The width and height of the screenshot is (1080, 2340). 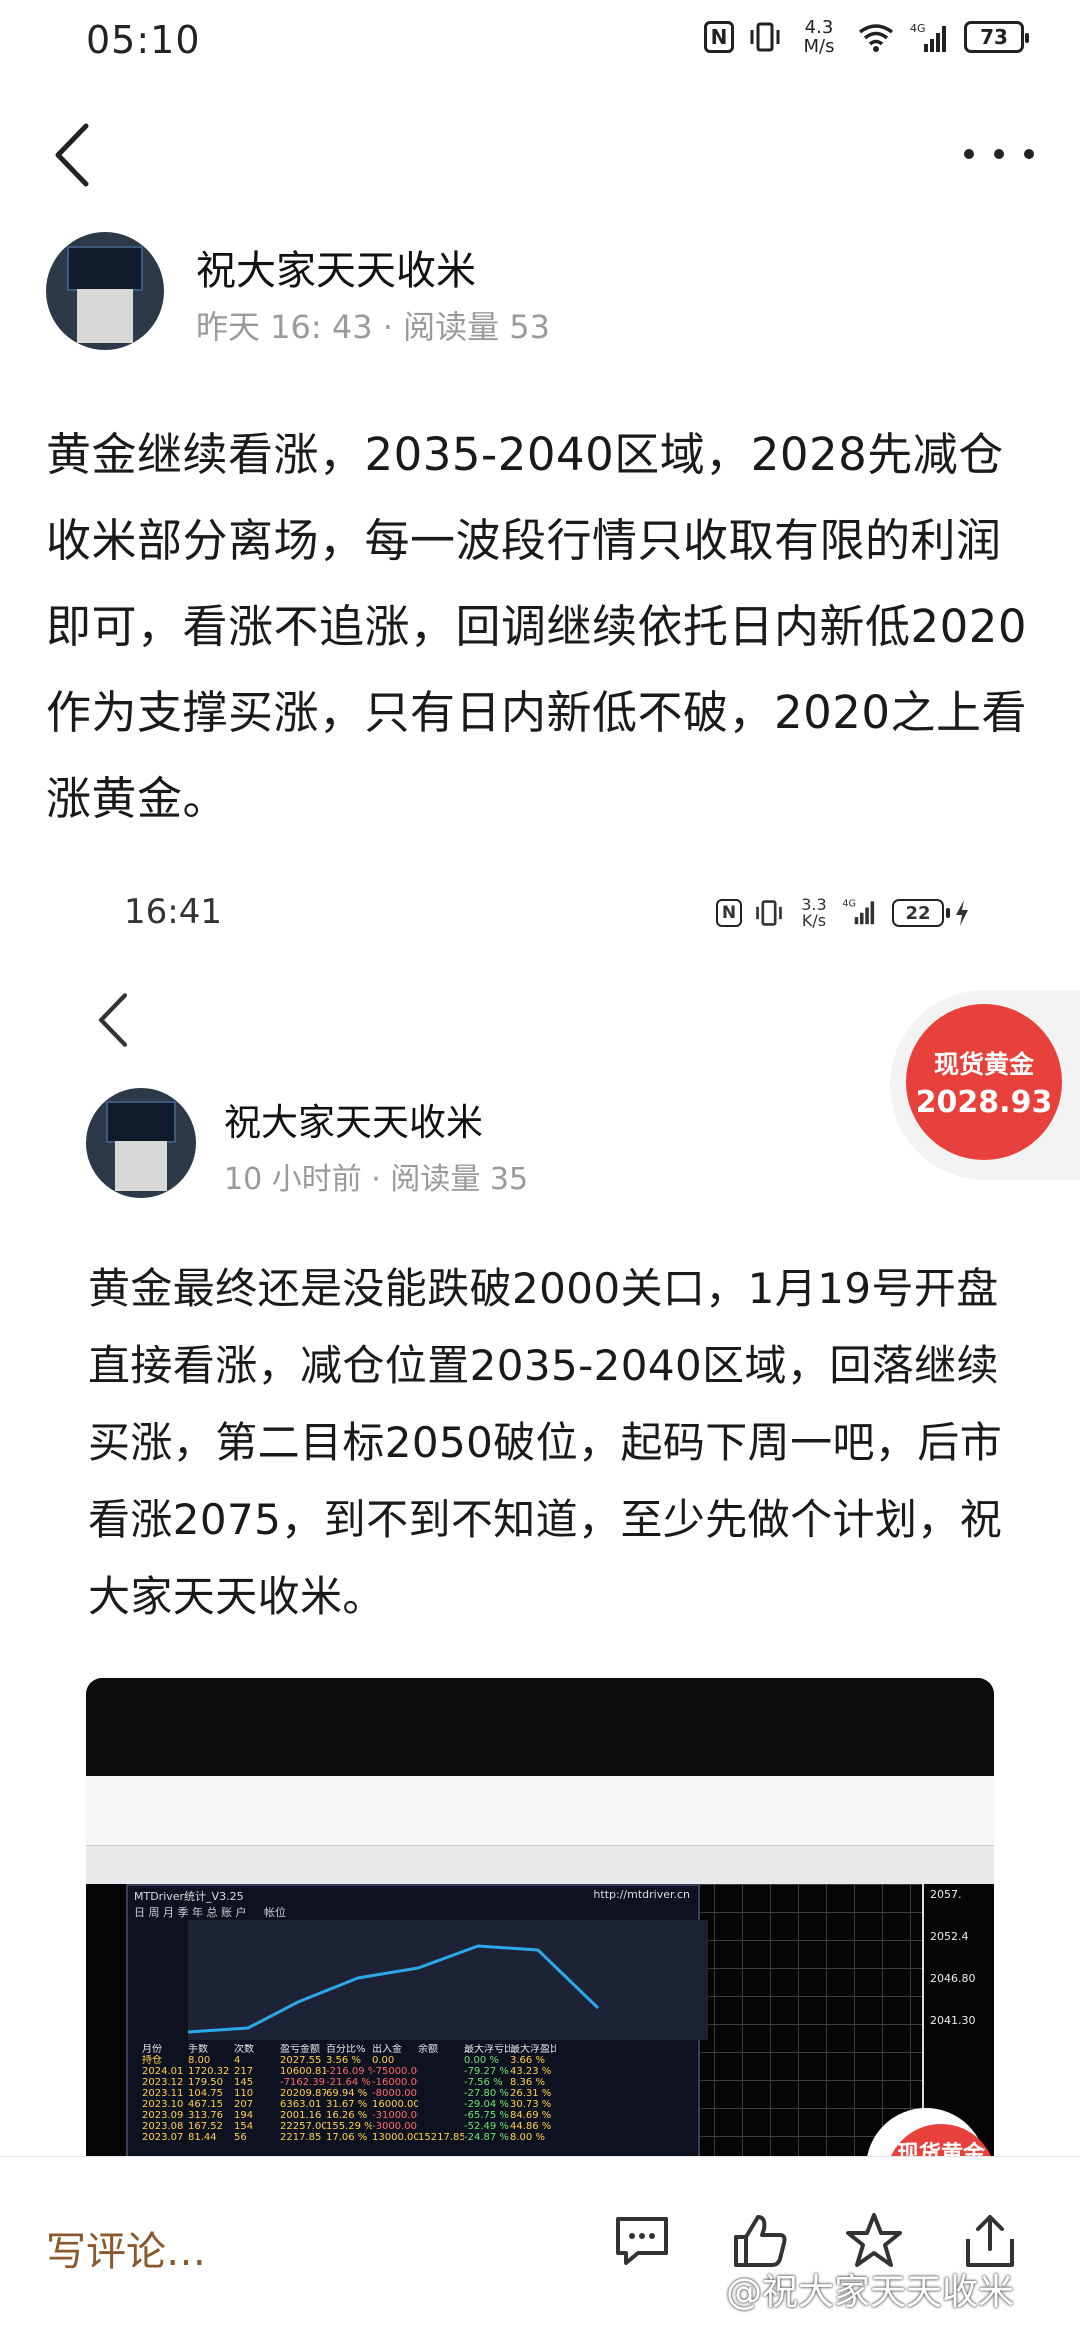 I want to click on battery-level: 22, so click(x=918, y=913).